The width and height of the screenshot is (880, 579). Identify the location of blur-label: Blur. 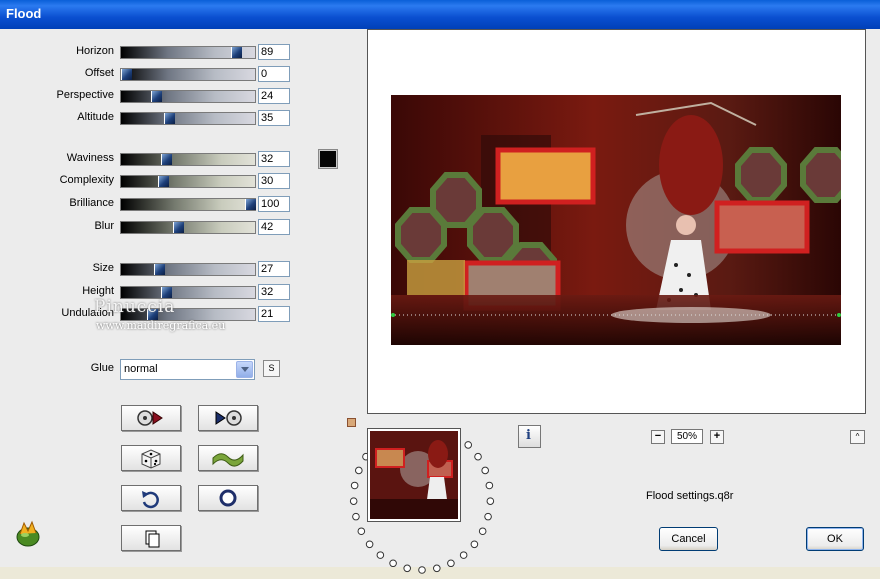
(104, 226).